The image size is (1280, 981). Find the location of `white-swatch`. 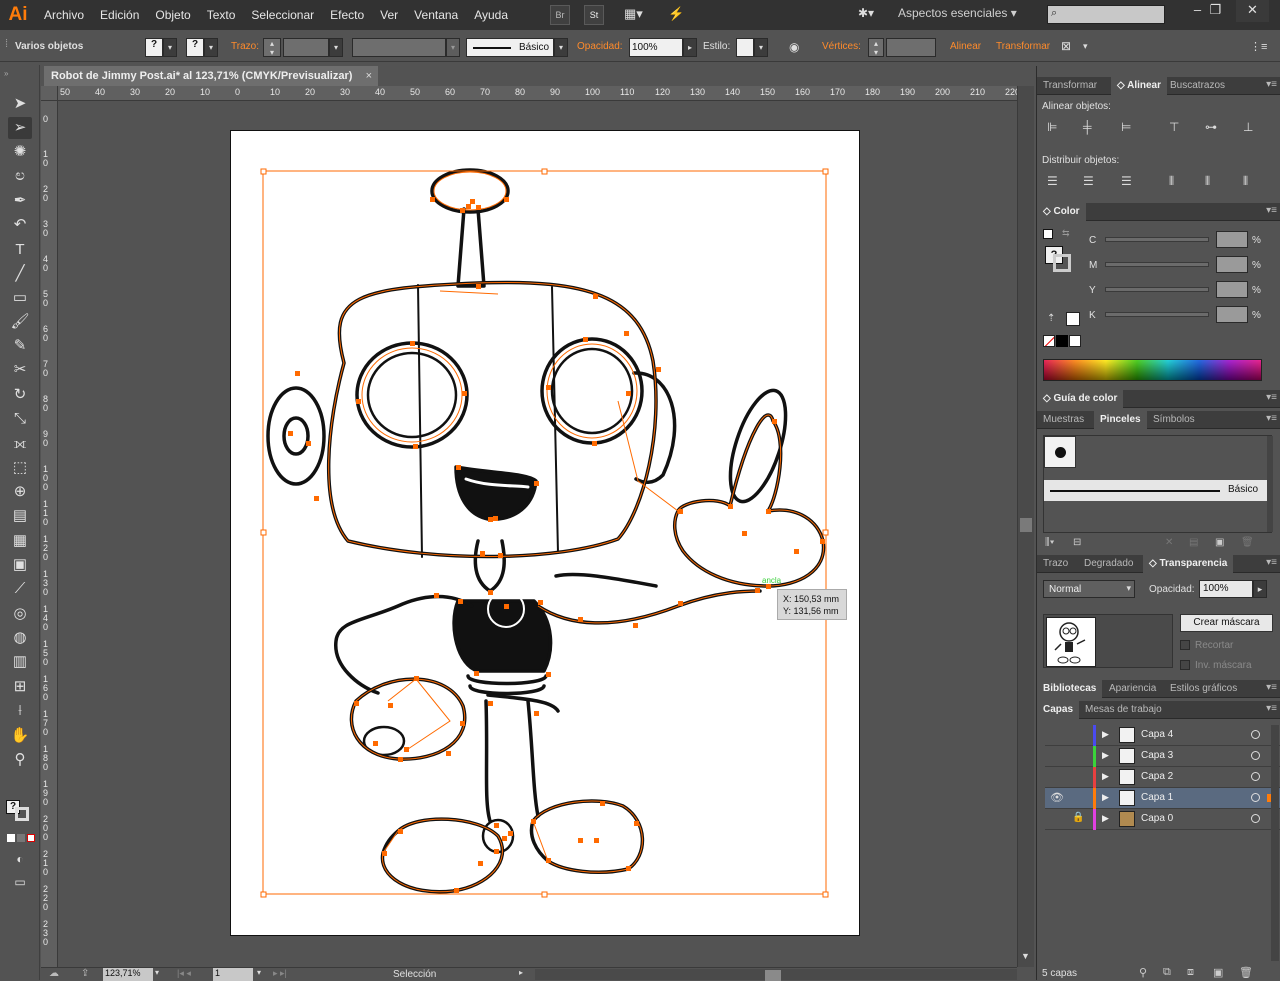

white-swatch is located at coordinates (1075, 341).